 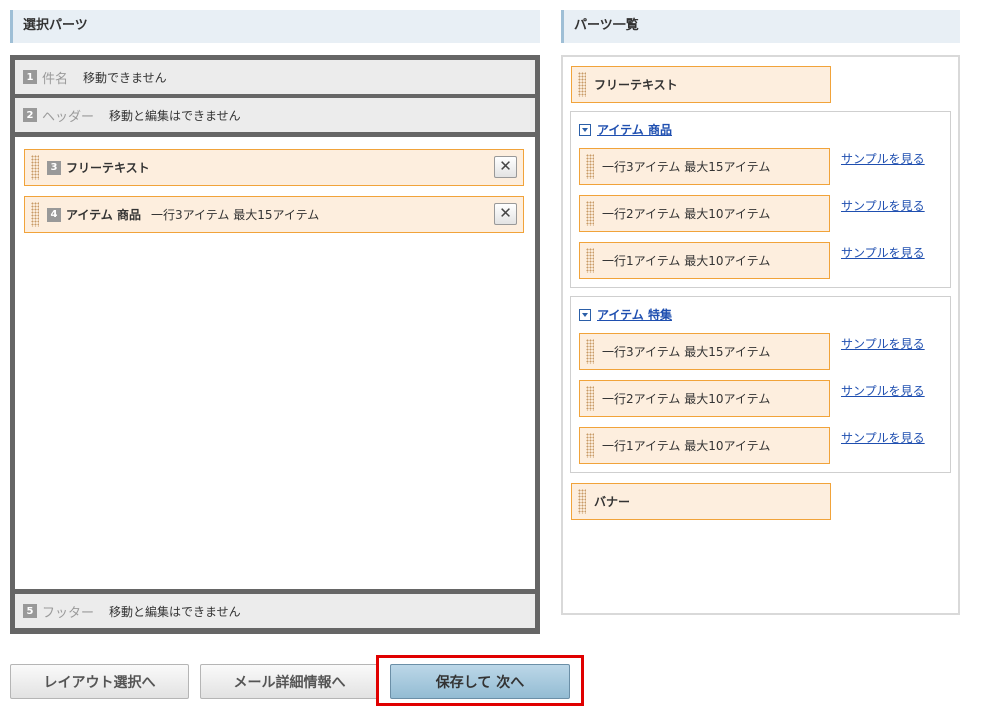 I want to click on part-number: 3, so click(x=54, y=167).